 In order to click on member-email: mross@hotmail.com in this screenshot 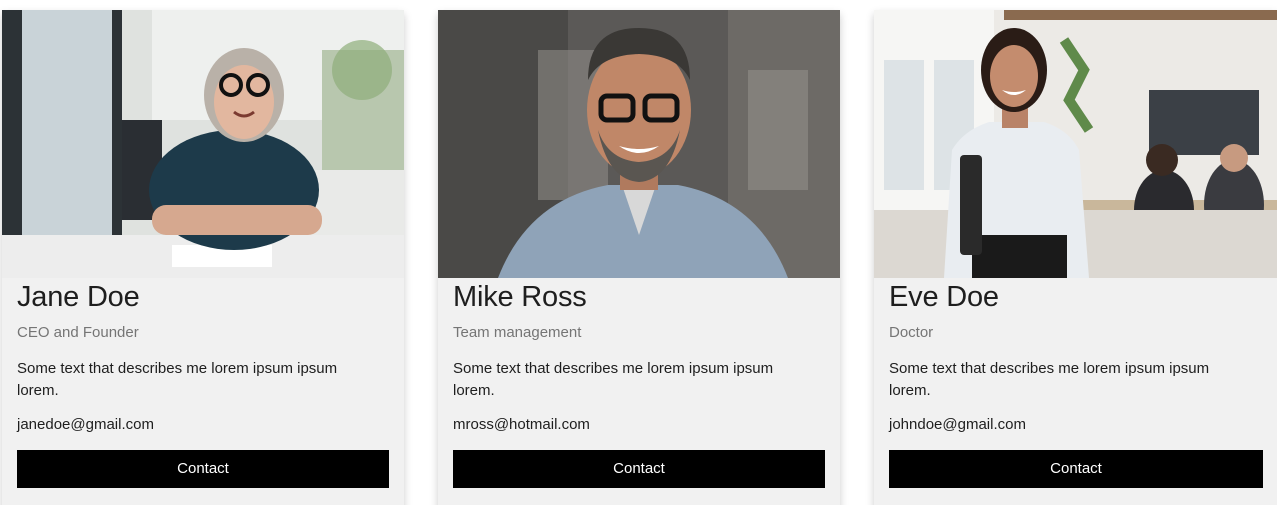, I will do `click(521, 424)`.